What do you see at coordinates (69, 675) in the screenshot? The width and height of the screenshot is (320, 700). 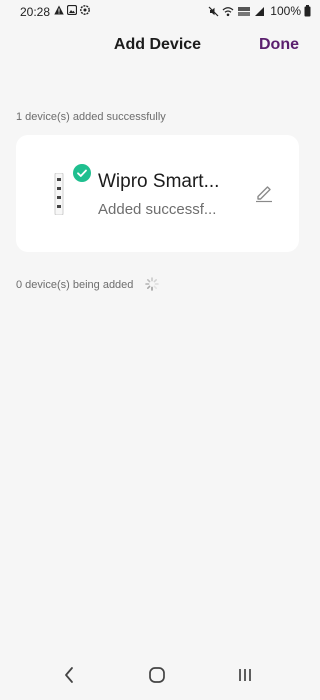 I see `back-icon` at bounding box center [69, 675].